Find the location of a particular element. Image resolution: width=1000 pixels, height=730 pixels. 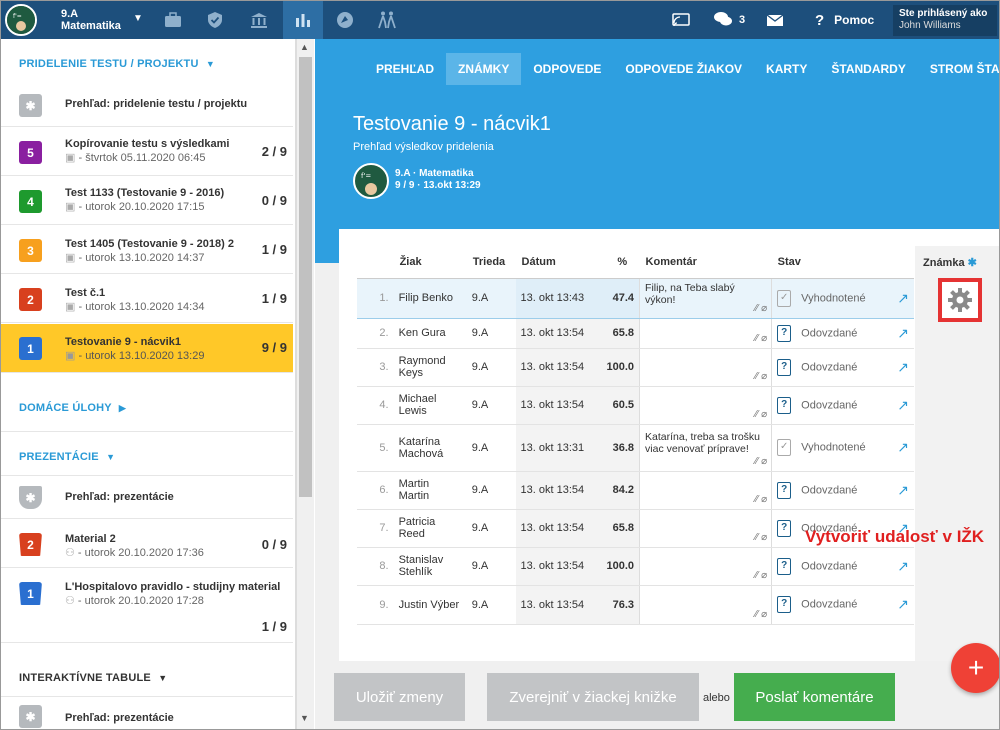

gear-icon: ✱ is located at coordinates (972, 263).